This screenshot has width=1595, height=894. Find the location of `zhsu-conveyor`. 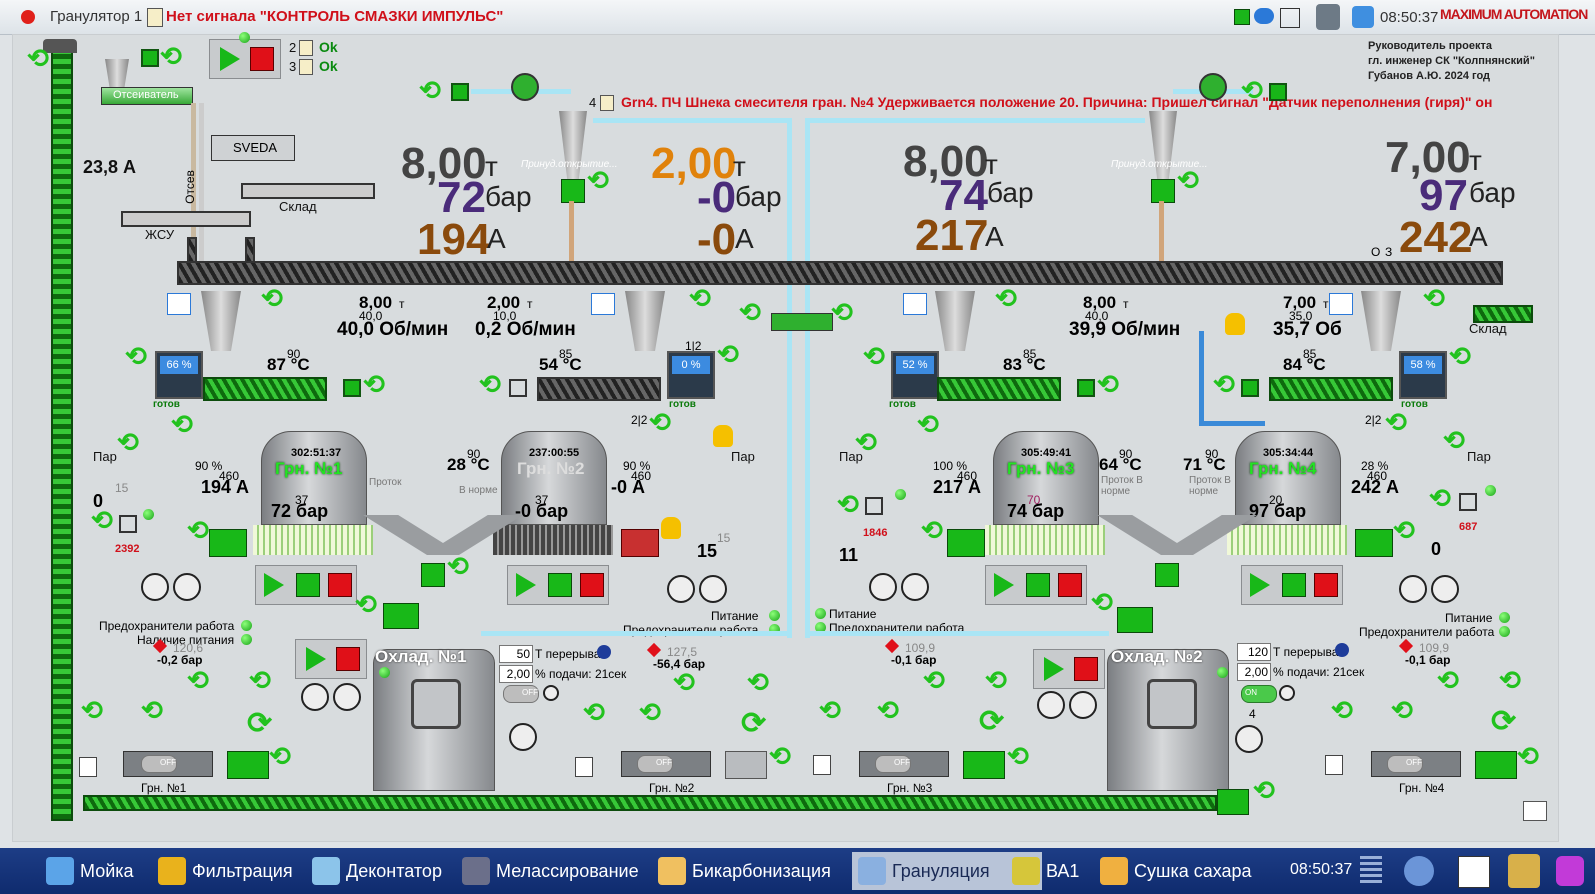

zhsu-conveyor is located at coordinates (186, 219).